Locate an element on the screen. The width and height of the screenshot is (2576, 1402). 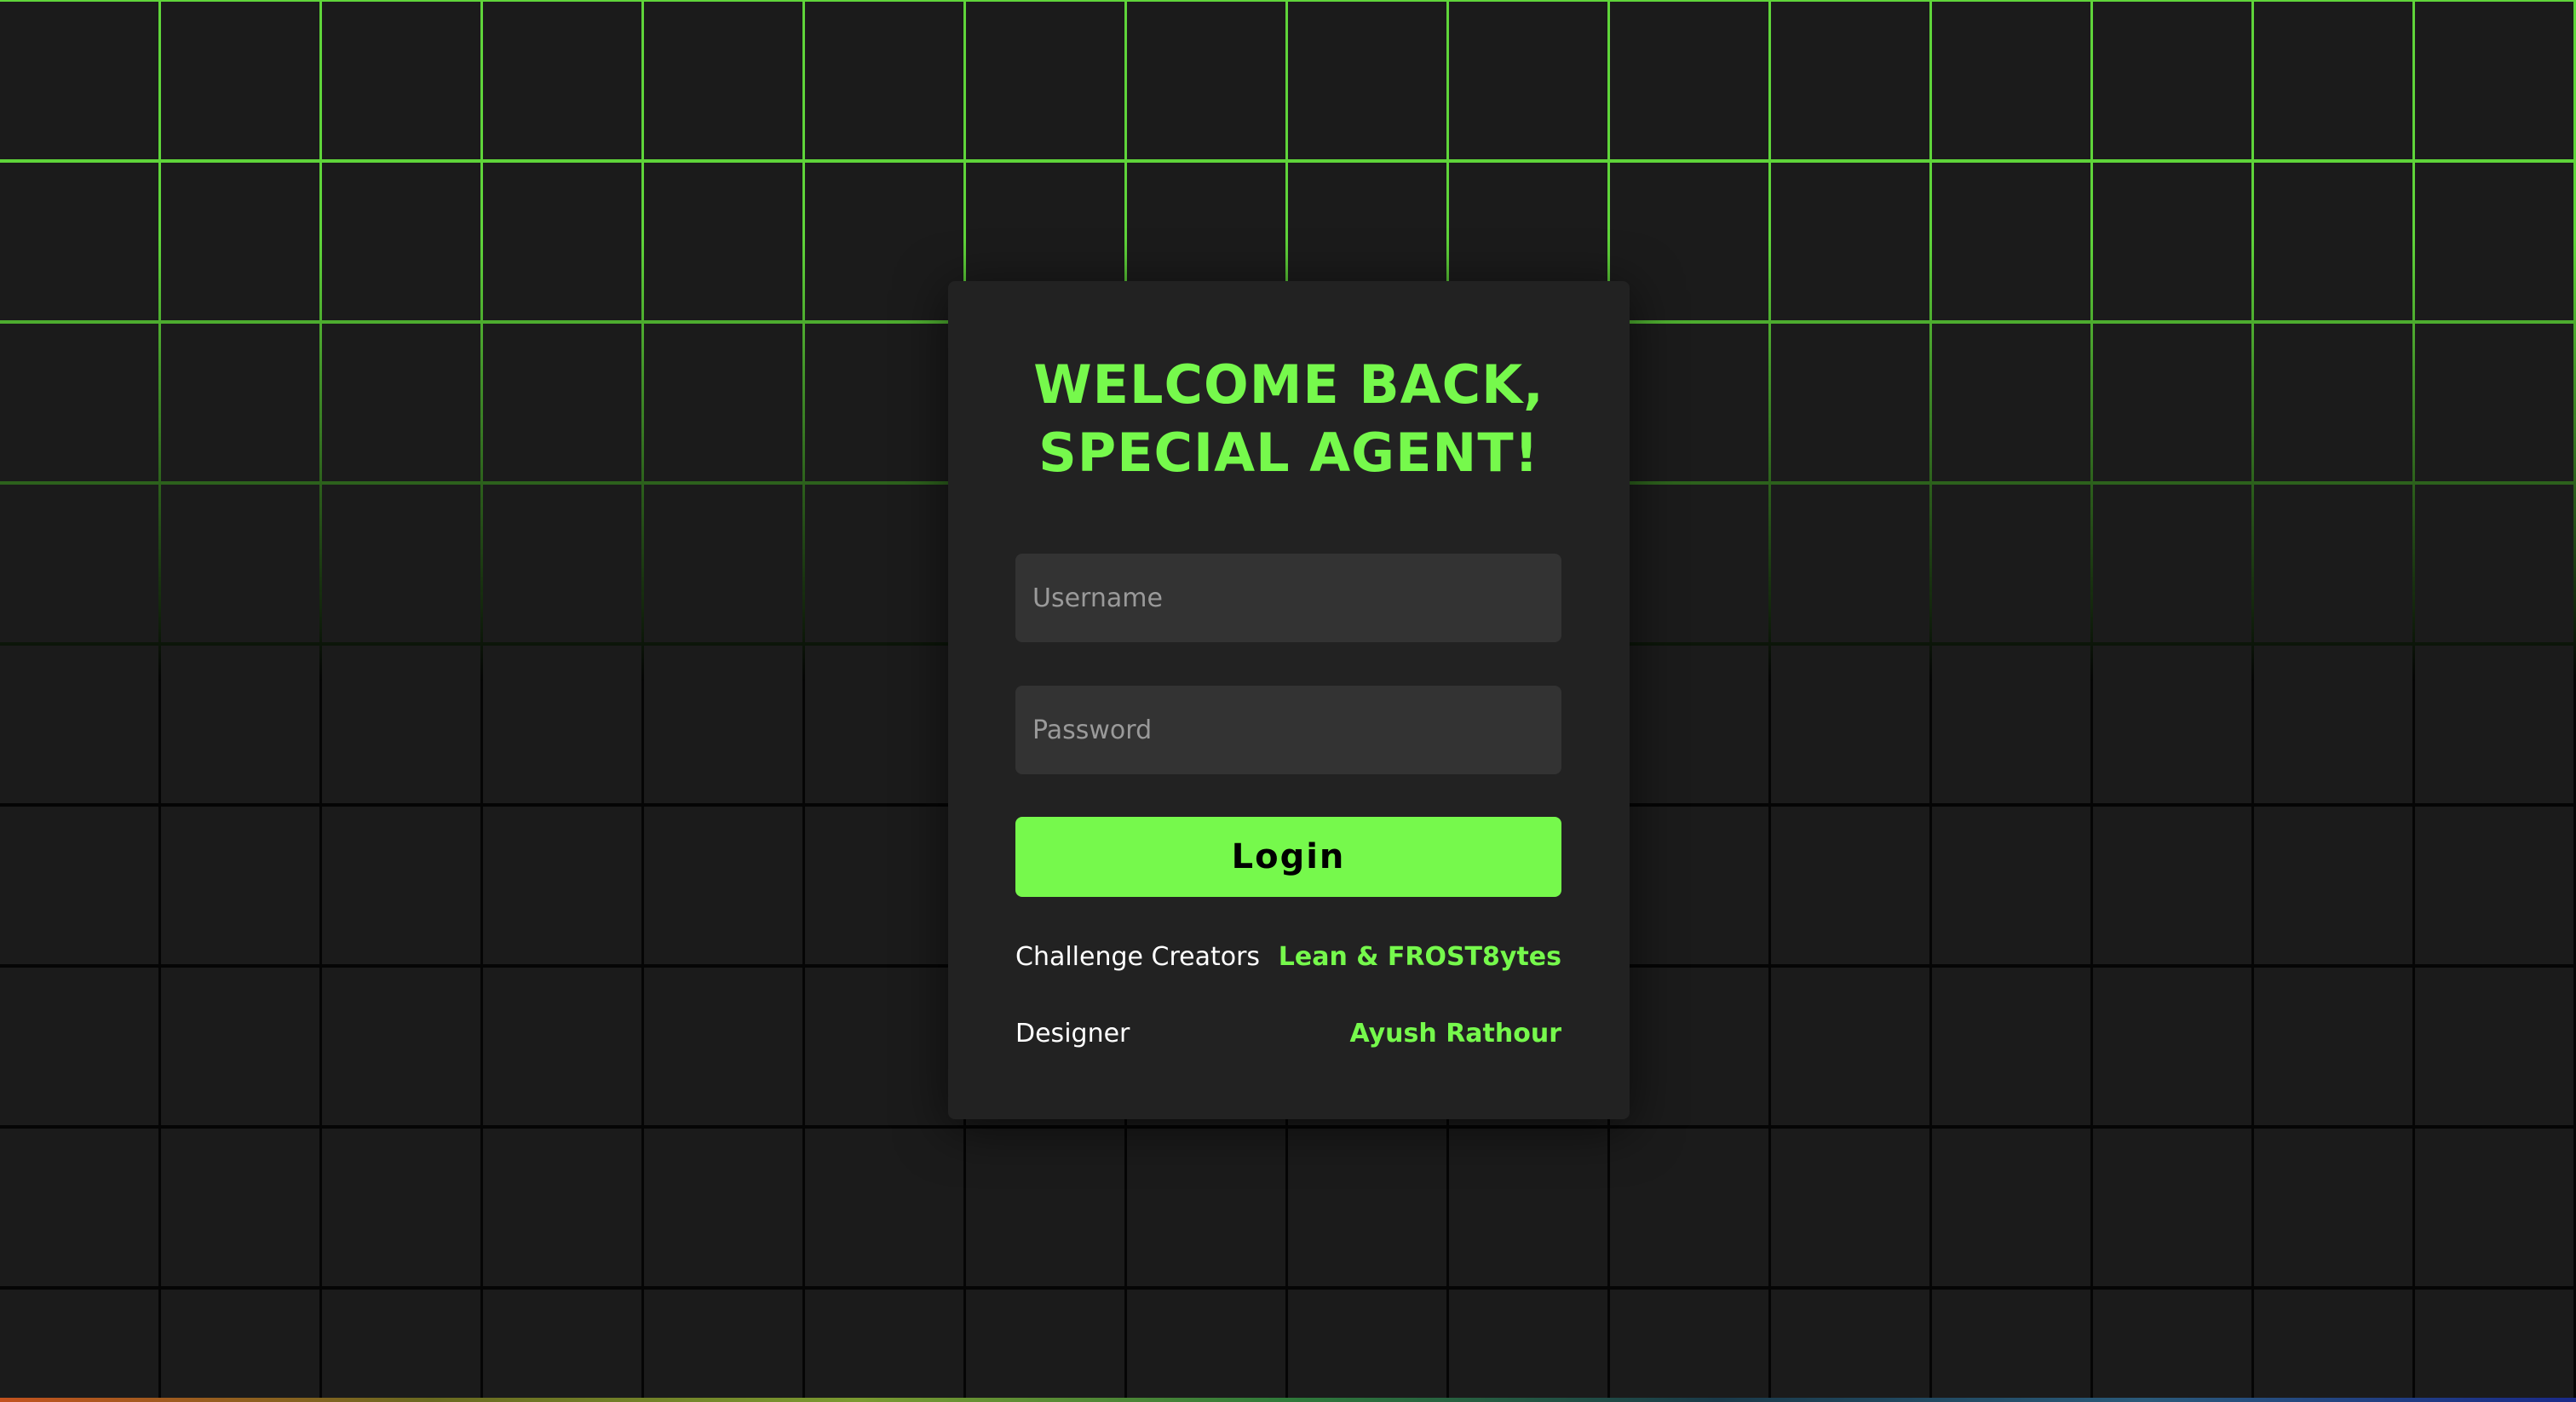
login-button: Login is located at coordinates (1288, 857).